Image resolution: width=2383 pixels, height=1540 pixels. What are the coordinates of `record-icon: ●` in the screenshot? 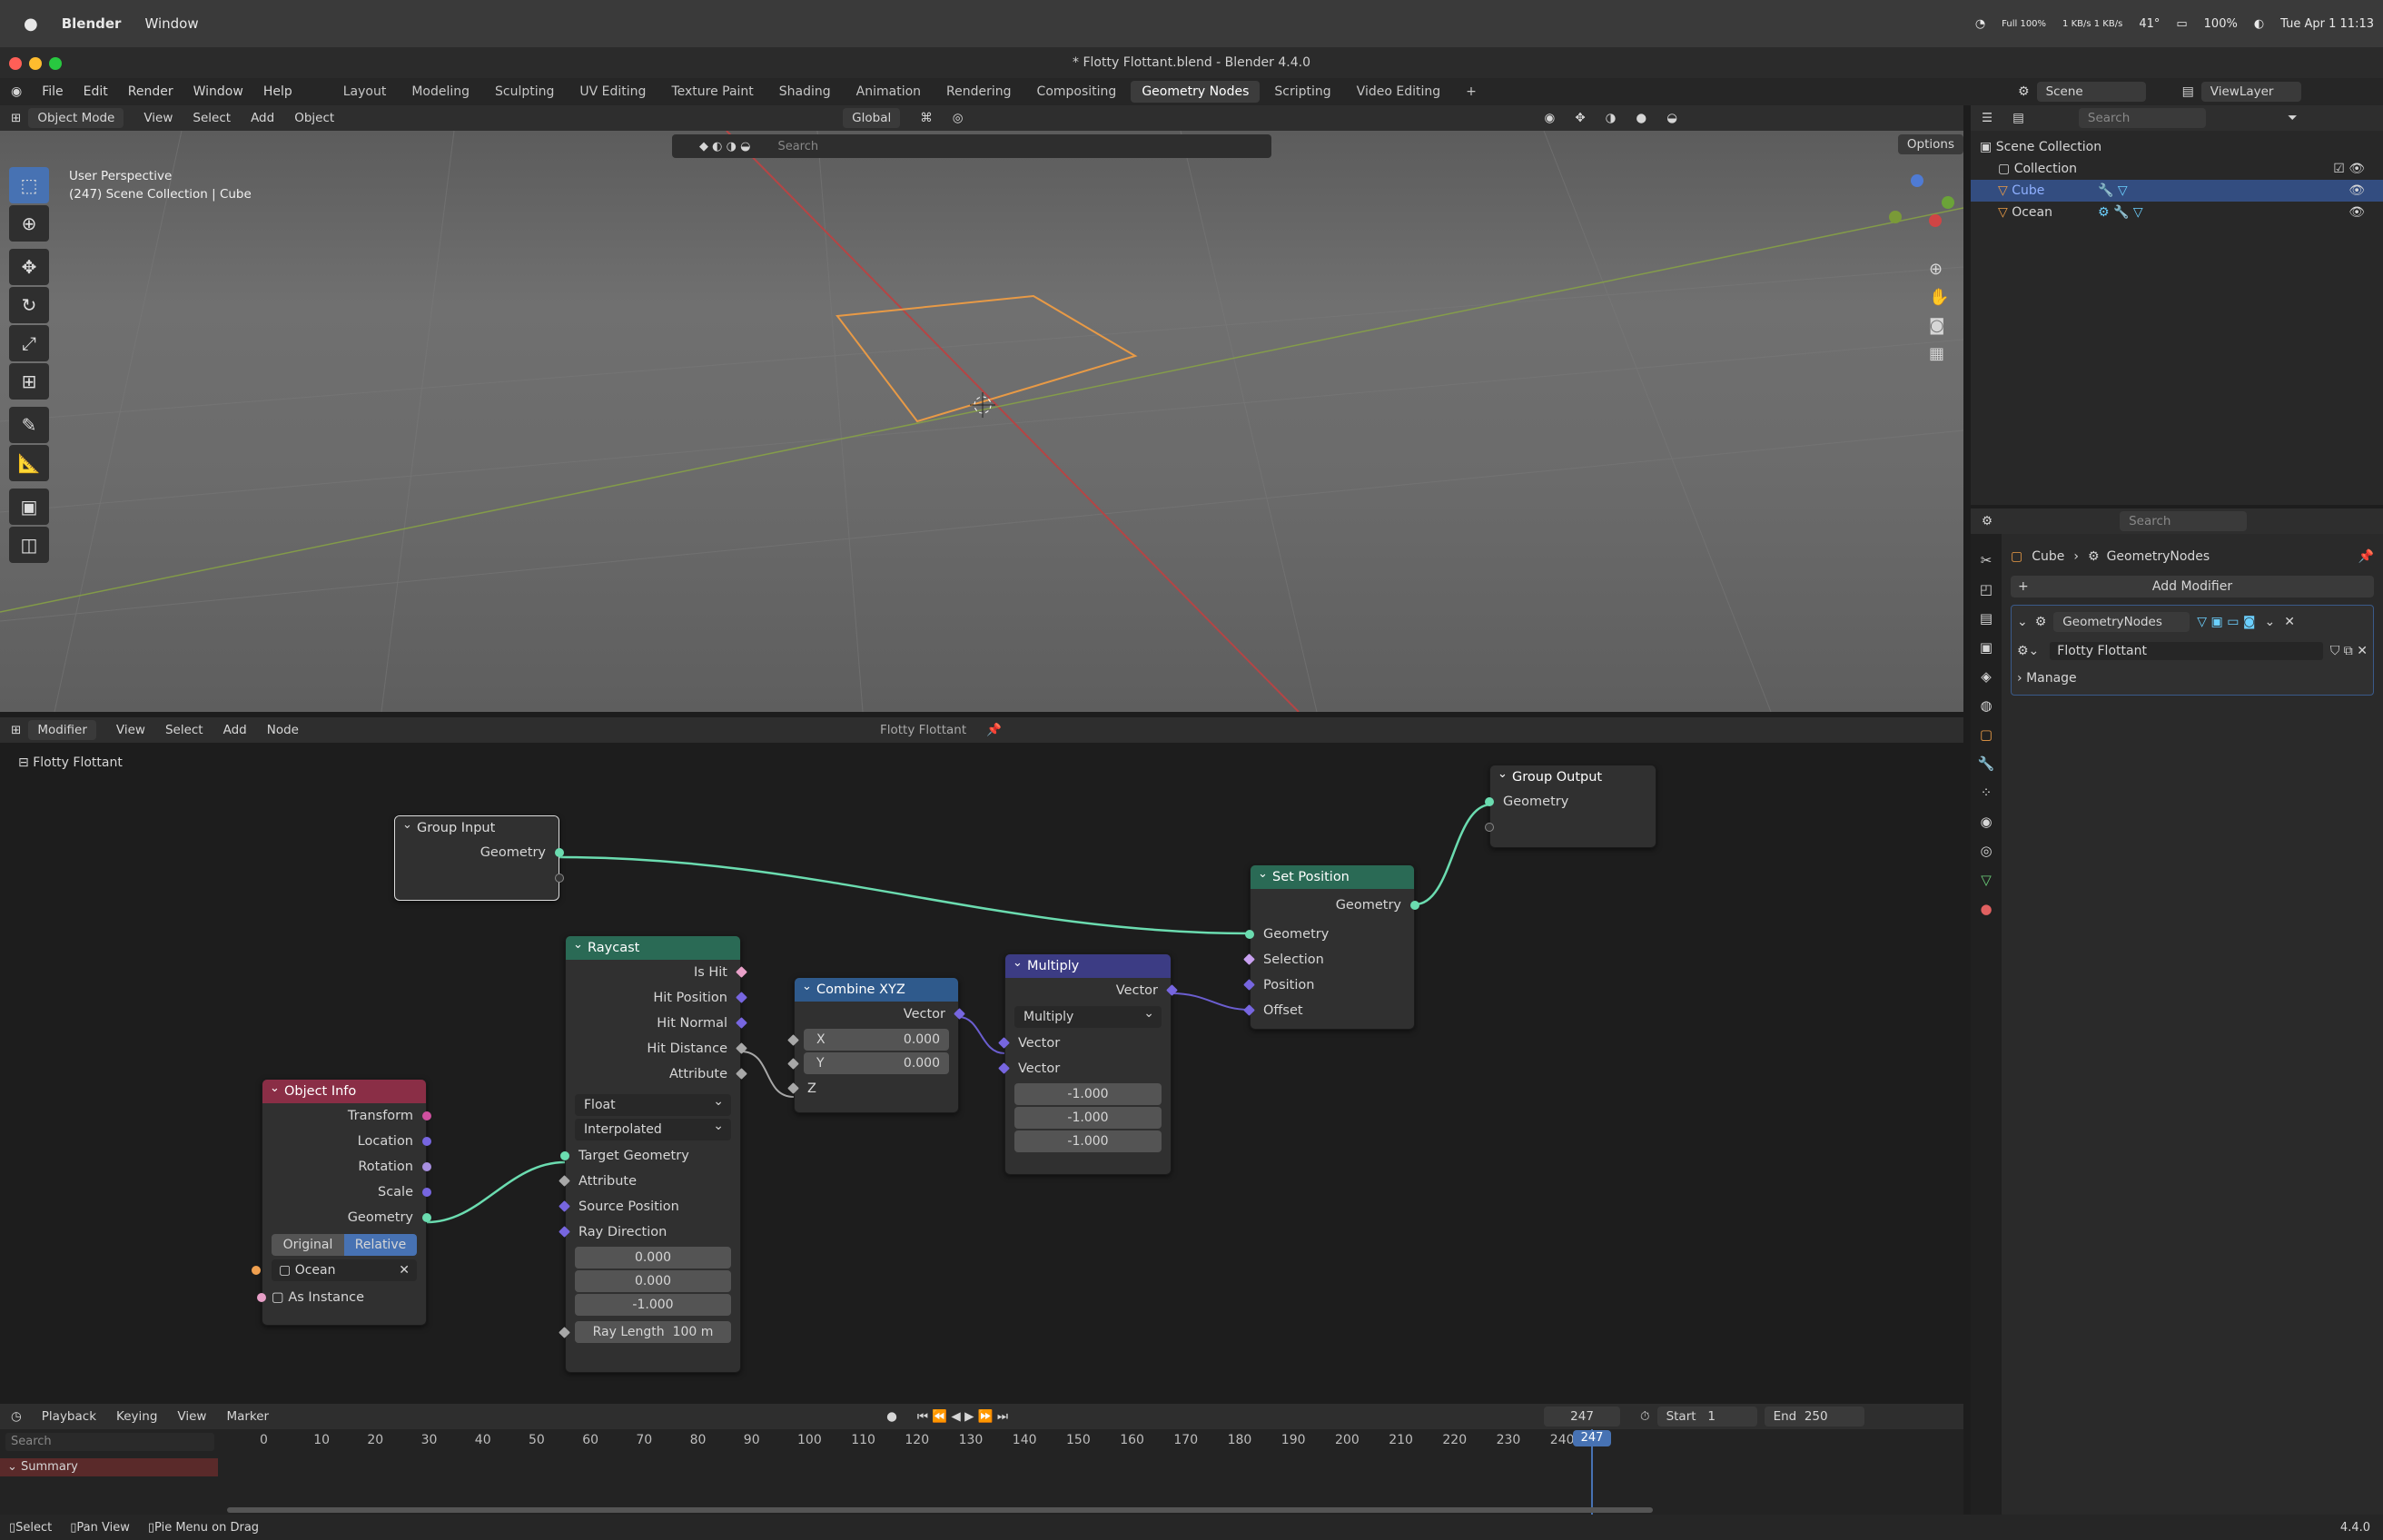 It's located at (891, 1416).